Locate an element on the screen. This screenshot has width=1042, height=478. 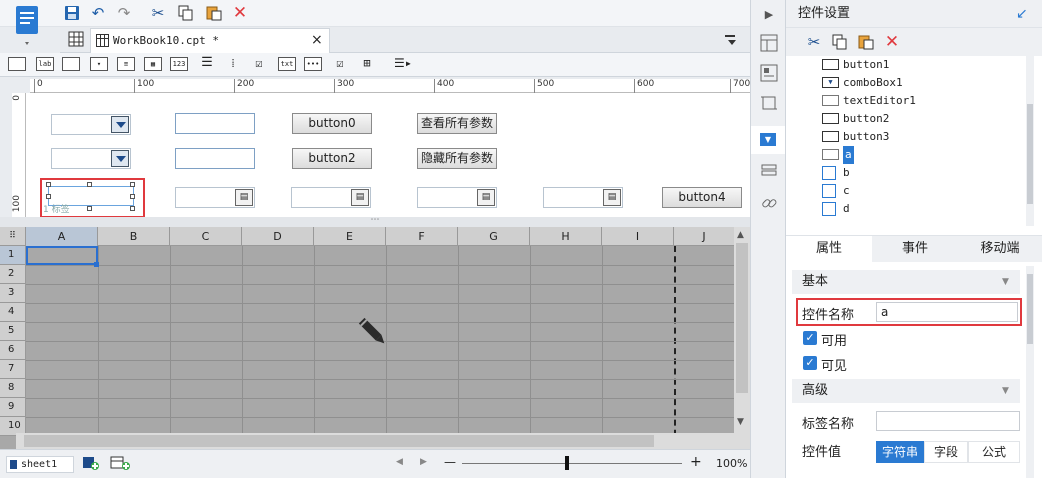
properties-scrollbar is located at coordinates (1030, 372).